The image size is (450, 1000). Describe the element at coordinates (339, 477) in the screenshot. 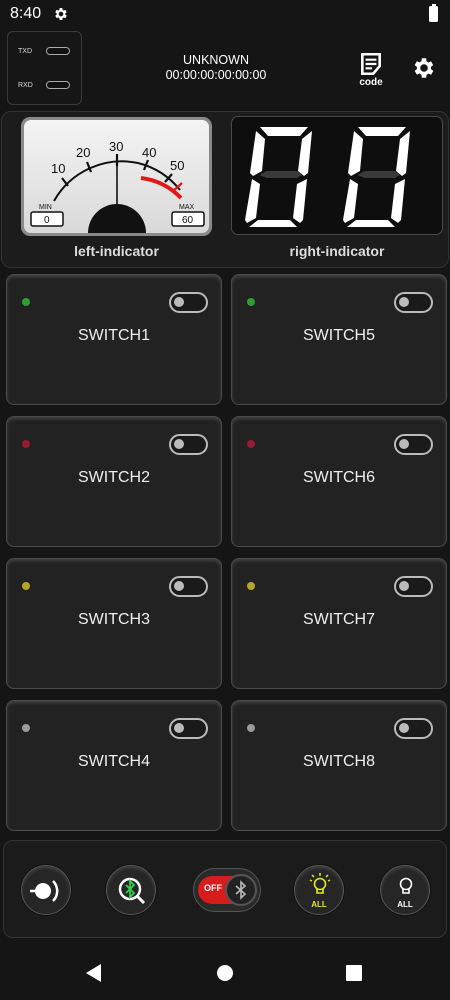

I see `switch-label: SWITCH6` at that location.